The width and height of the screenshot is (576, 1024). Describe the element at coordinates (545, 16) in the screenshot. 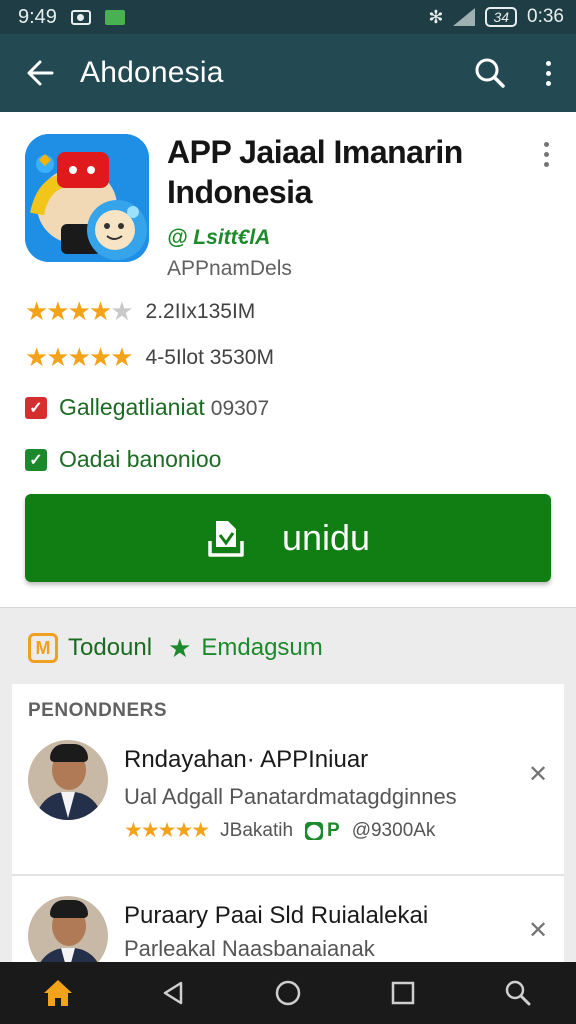

I see `status-clock: 0:36` at that location.